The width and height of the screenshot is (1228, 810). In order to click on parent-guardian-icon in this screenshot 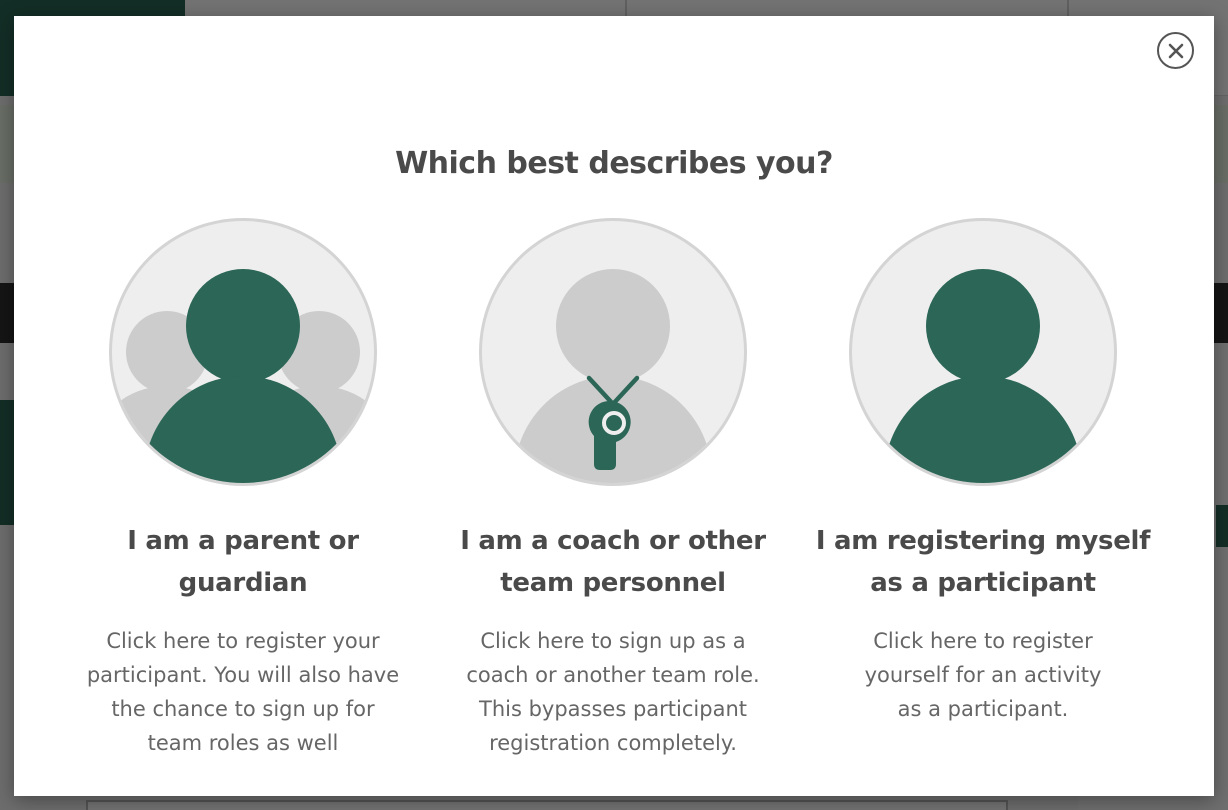, I will do `click(243, 352)`.